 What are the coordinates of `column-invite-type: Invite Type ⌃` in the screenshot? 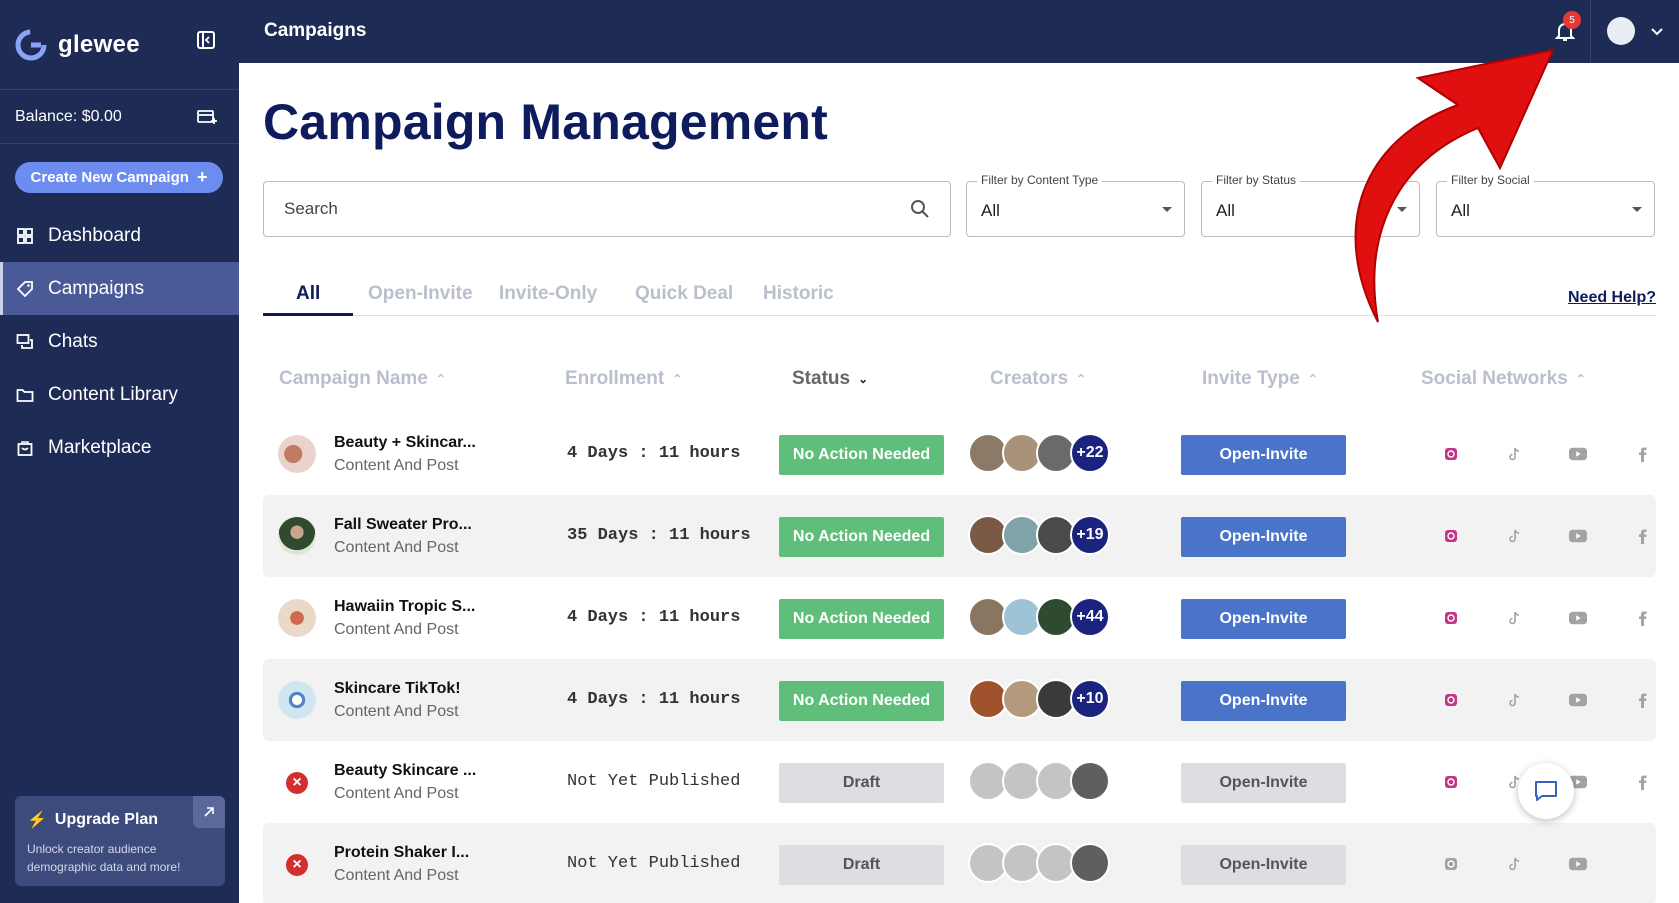 It's located at (1260, 379).